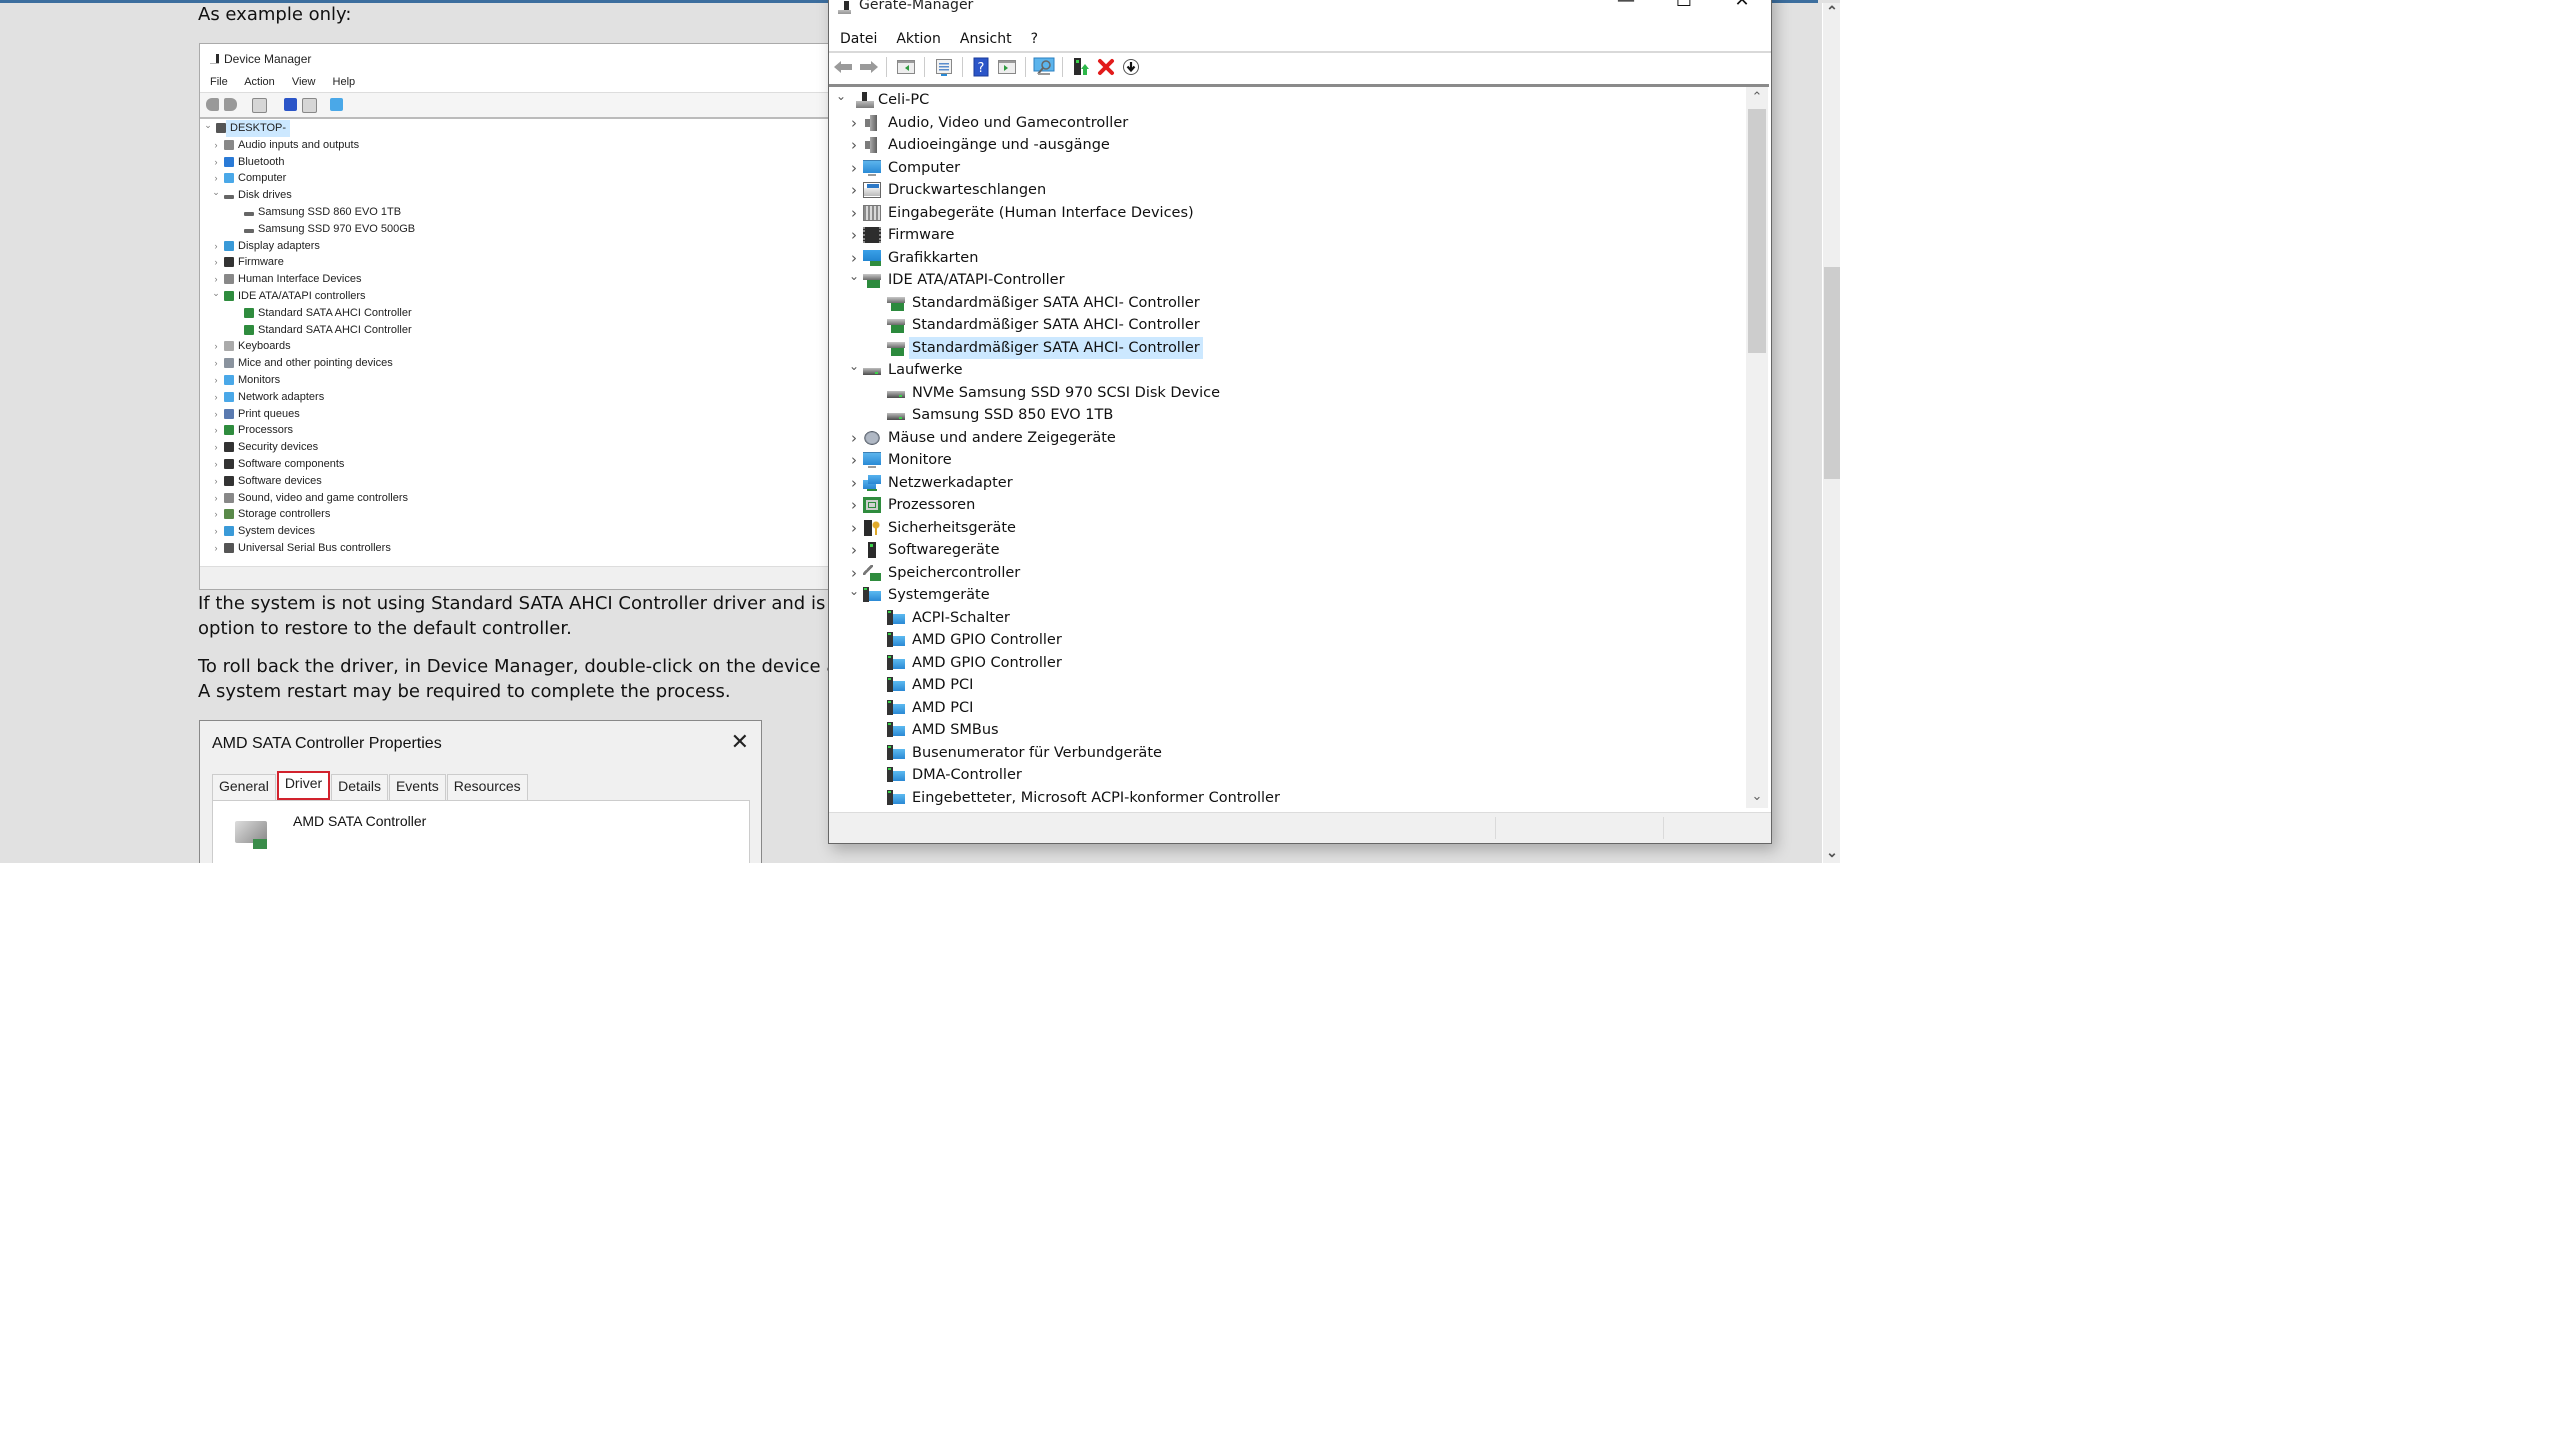 Image resolution: width=2560 pixels, height=1436 pixels. I want to click on uninstall-device-button, so click(1106, 67).